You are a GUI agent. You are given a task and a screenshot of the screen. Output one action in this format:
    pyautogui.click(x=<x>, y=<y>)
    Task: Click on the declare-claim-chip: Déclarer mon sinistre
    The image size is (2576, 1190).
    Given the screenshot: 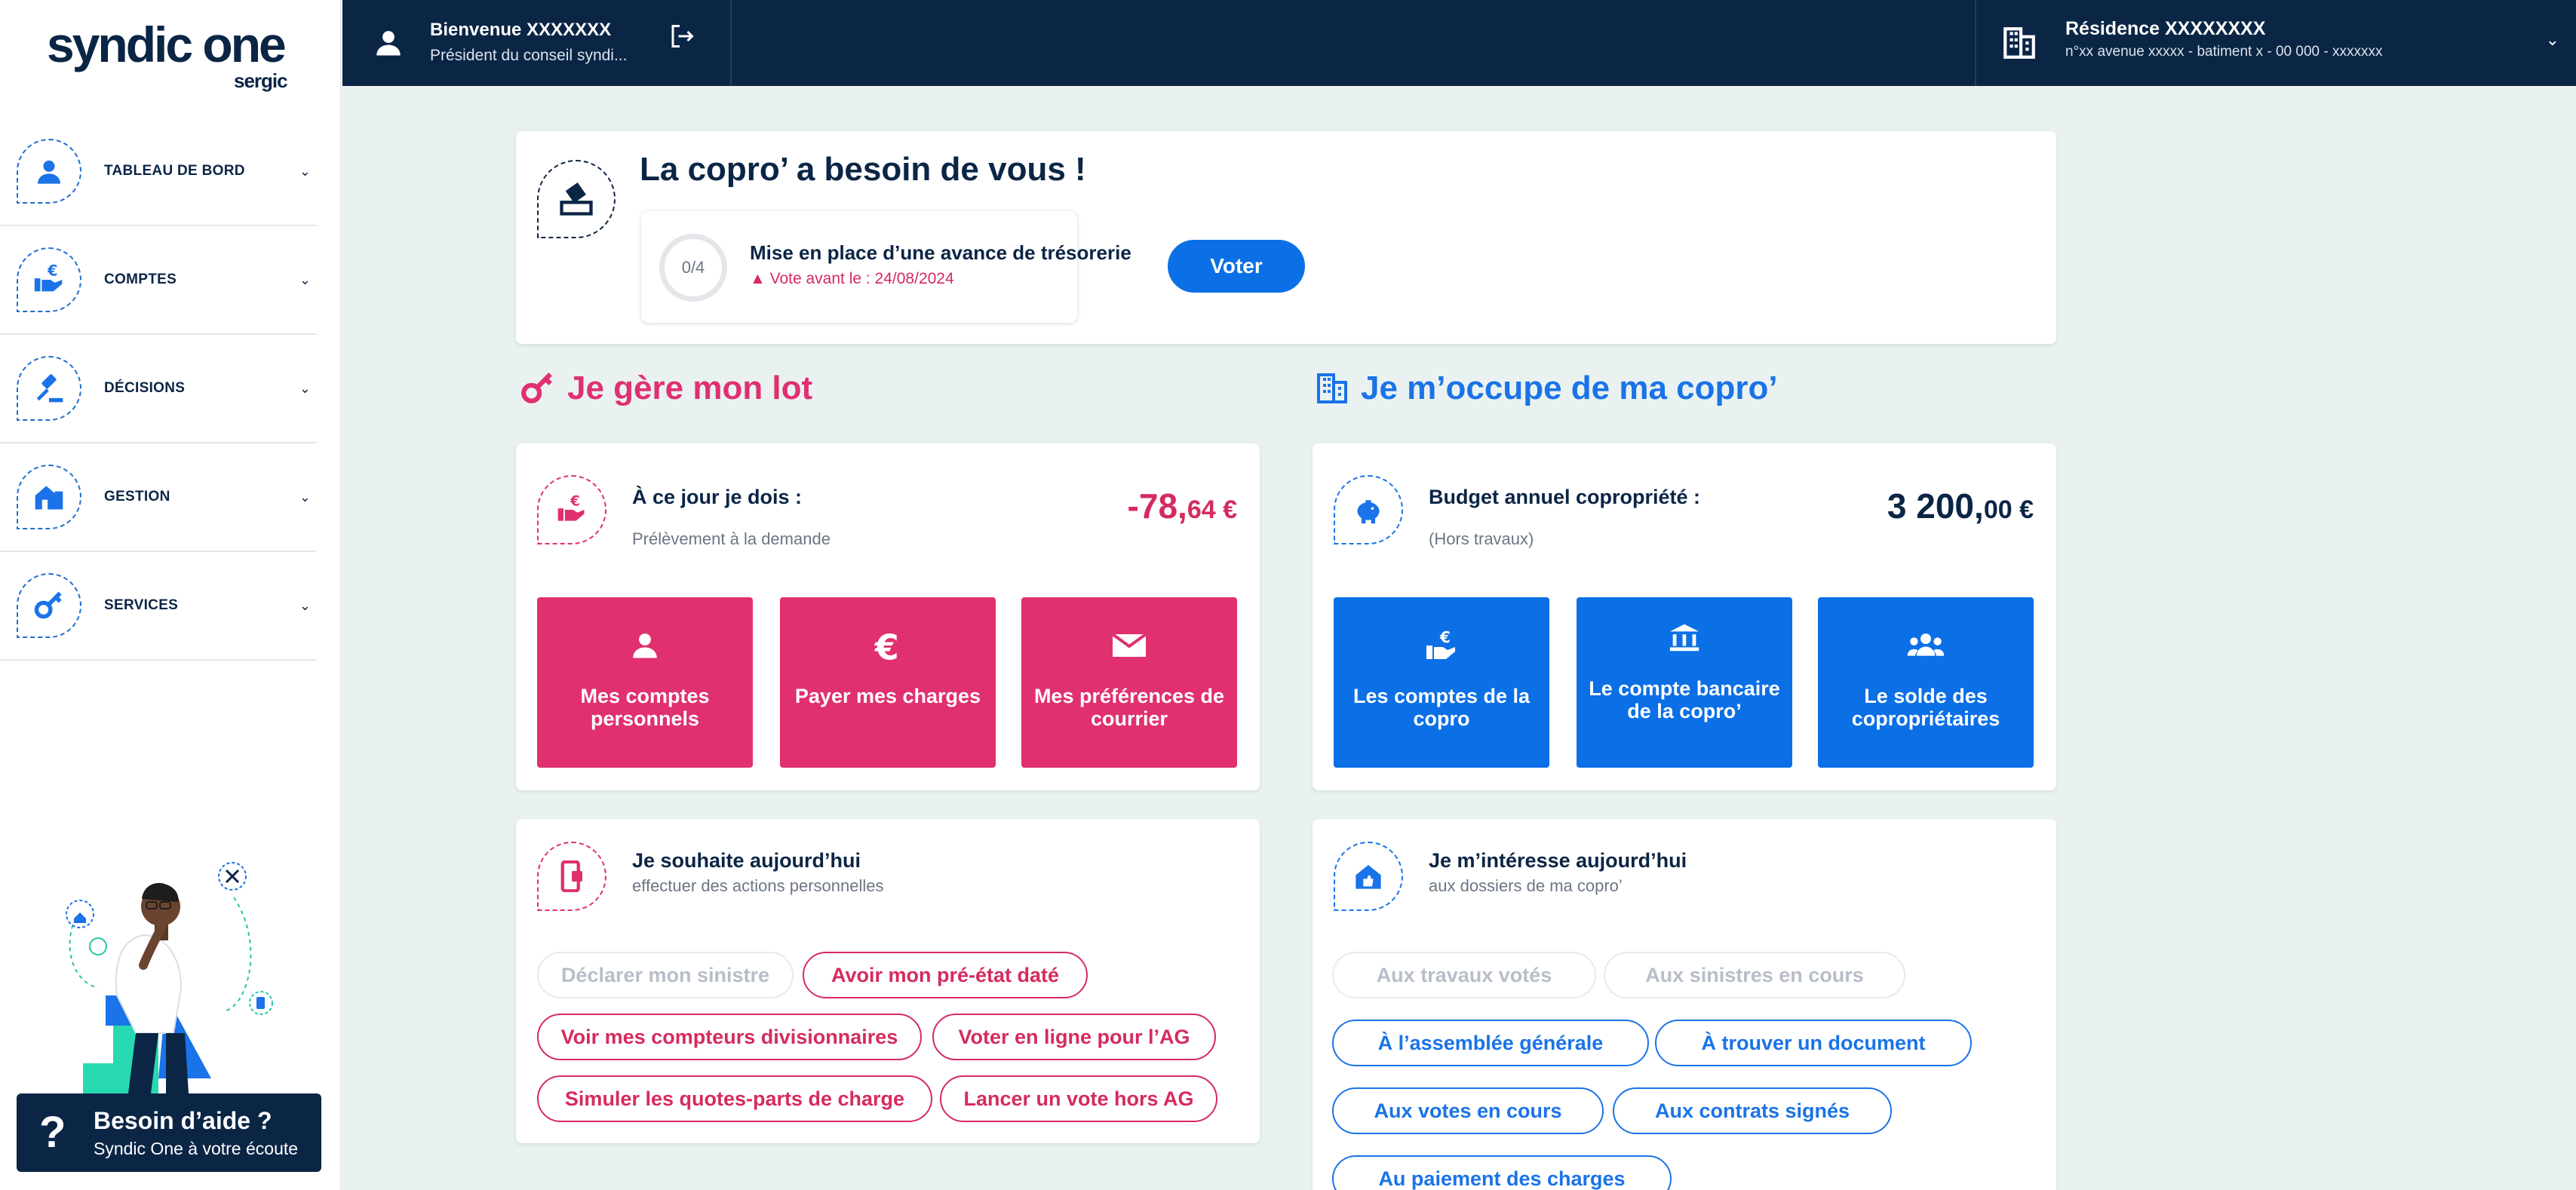 What is the action you would take?
    pyautogui.click(x=665, y=975)
    